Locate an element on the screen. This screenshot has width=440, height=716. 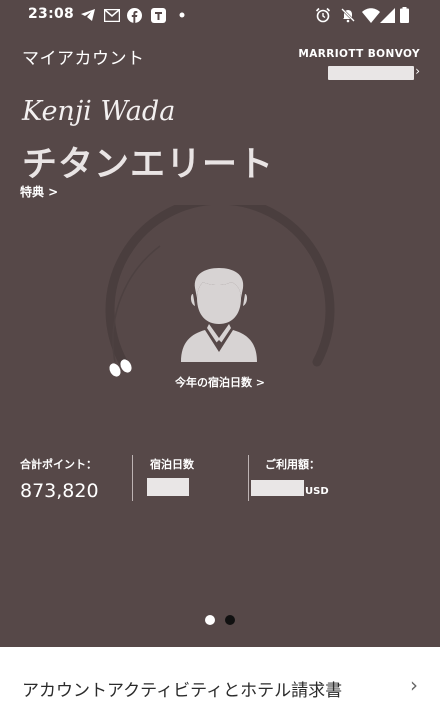
brand-name: MARRIOTT BONVOY is located at coordinates (359, 54).